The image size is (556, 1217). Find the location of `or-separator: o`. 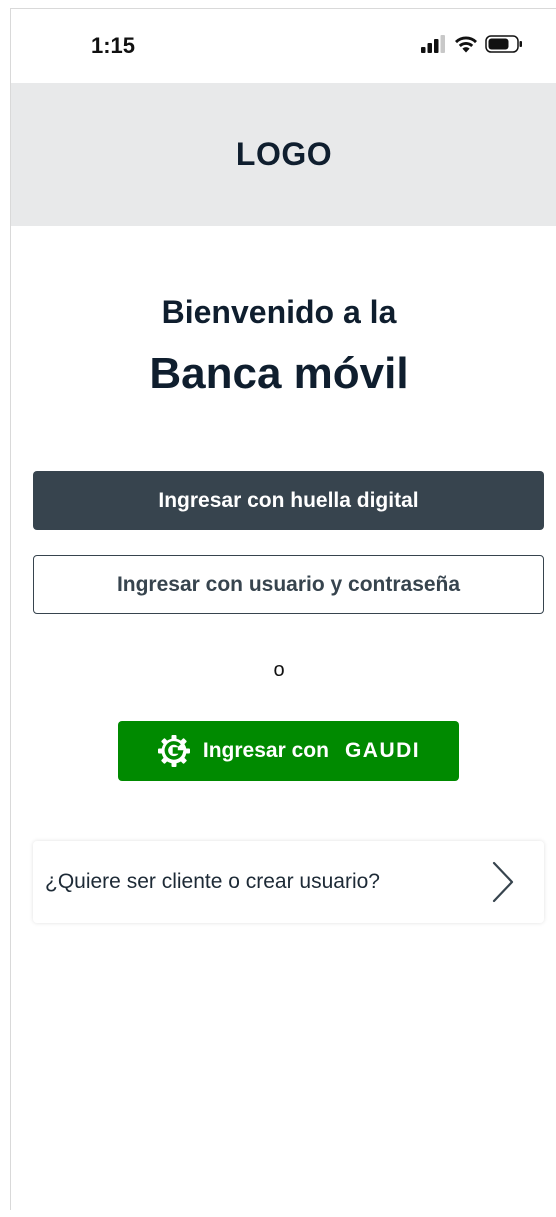

or-separator: o is located at coordinates (279, 670).